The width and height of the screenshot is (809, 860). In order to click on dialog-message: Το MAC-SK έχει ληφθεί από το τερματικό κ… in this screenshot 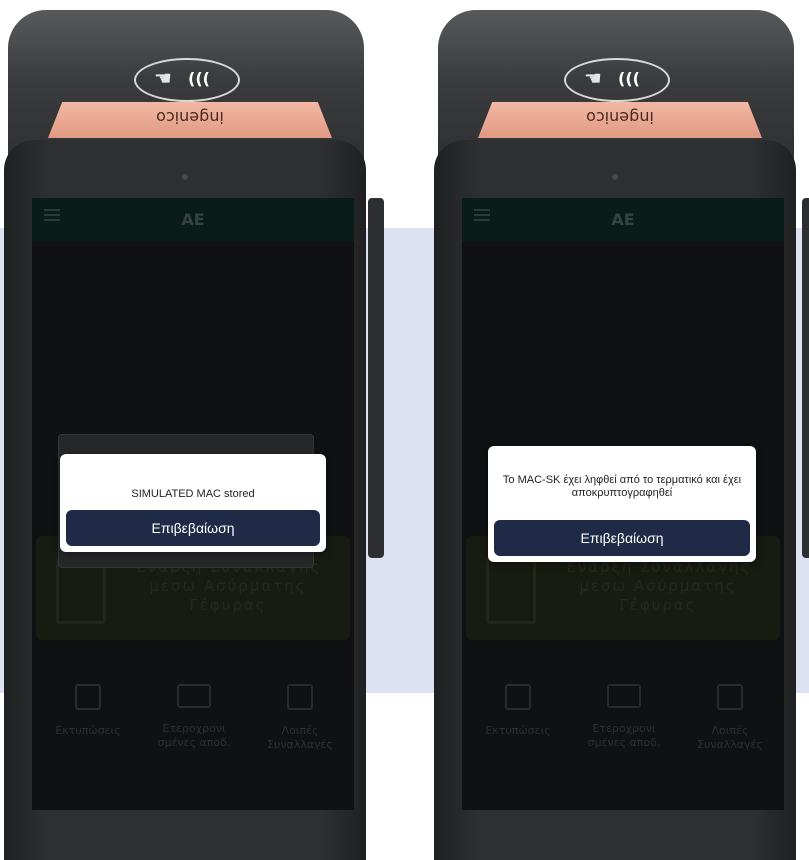, I will do `click(622, 486)`.